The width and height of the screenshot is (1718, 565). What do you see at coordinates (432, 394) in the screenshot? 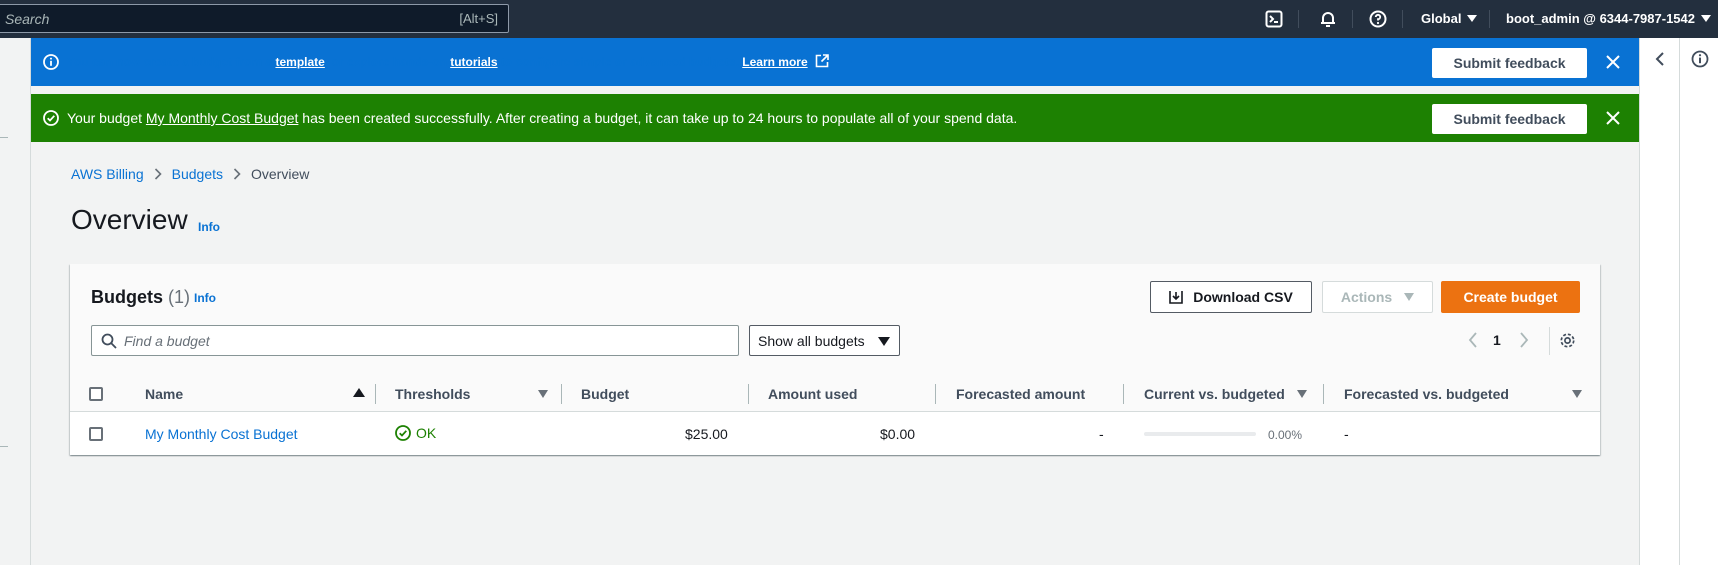
I see `column-header-thresholds: Thresholds` at bounding box center [432, 394].